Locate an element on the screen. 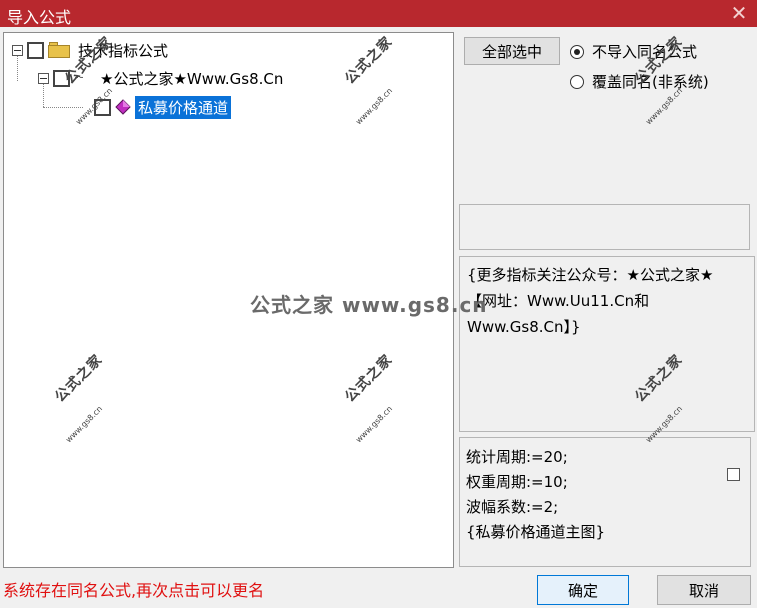 This screenshot has height=608, width=757. parameter-line: 统计周期:=20; is located at coordinates (517, 457).